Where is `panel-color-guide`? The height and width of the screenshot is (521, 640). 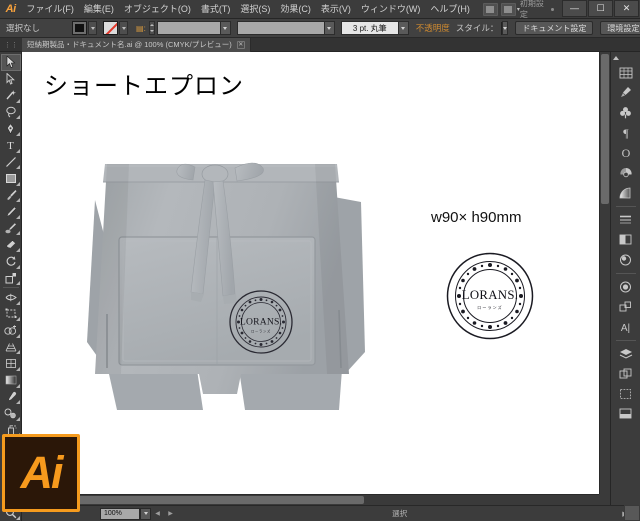 panel-color-guide is located at coordinates (626, 172).